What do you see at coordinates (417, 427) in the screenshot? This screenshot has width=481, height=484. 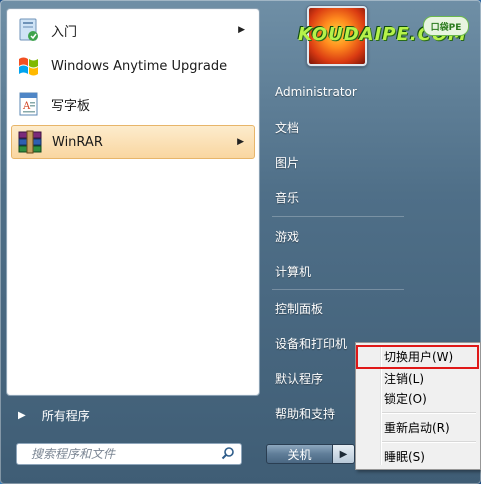 I see `menu-item-restart: 重新启动(R)` at bounding box center [417, 427].